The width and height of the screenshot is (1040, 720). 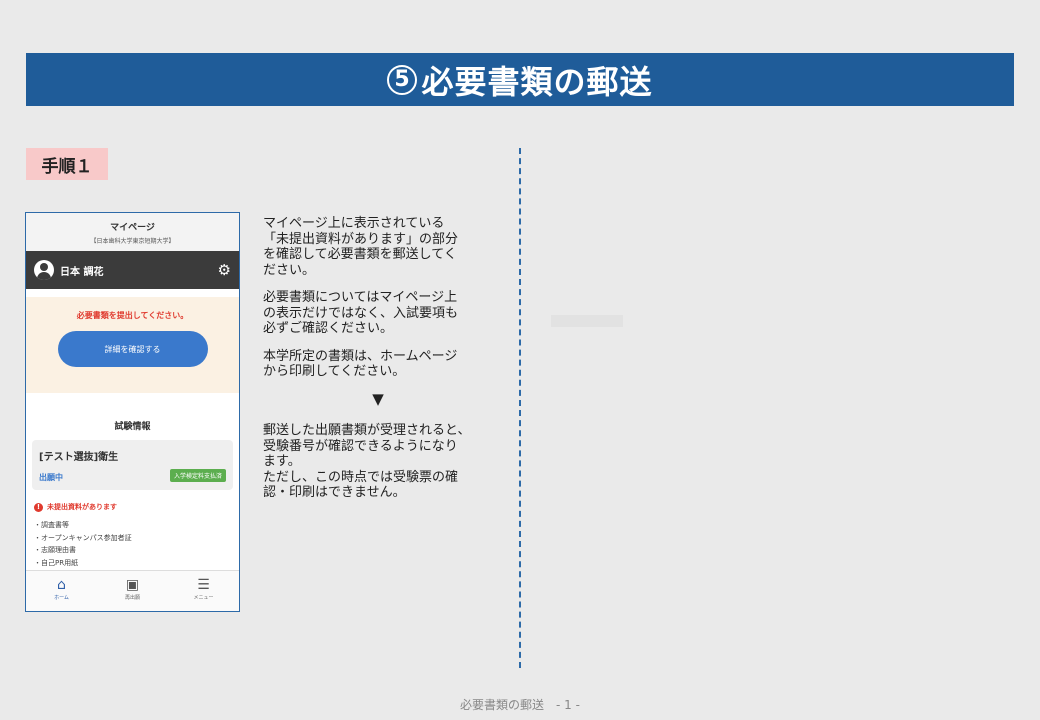 I want to click on nav-menu-label: メニュー, so click(x=203, y=598).